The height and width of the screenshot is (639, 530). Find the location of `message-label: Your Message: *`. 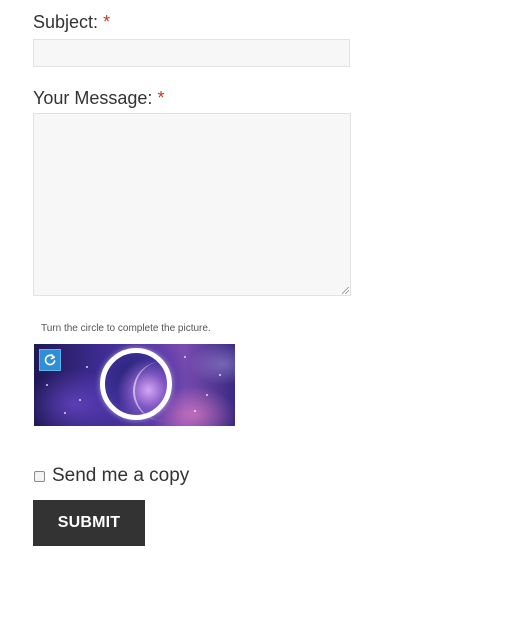

message-label: Your Message: * is located at coordinates (98, 98).